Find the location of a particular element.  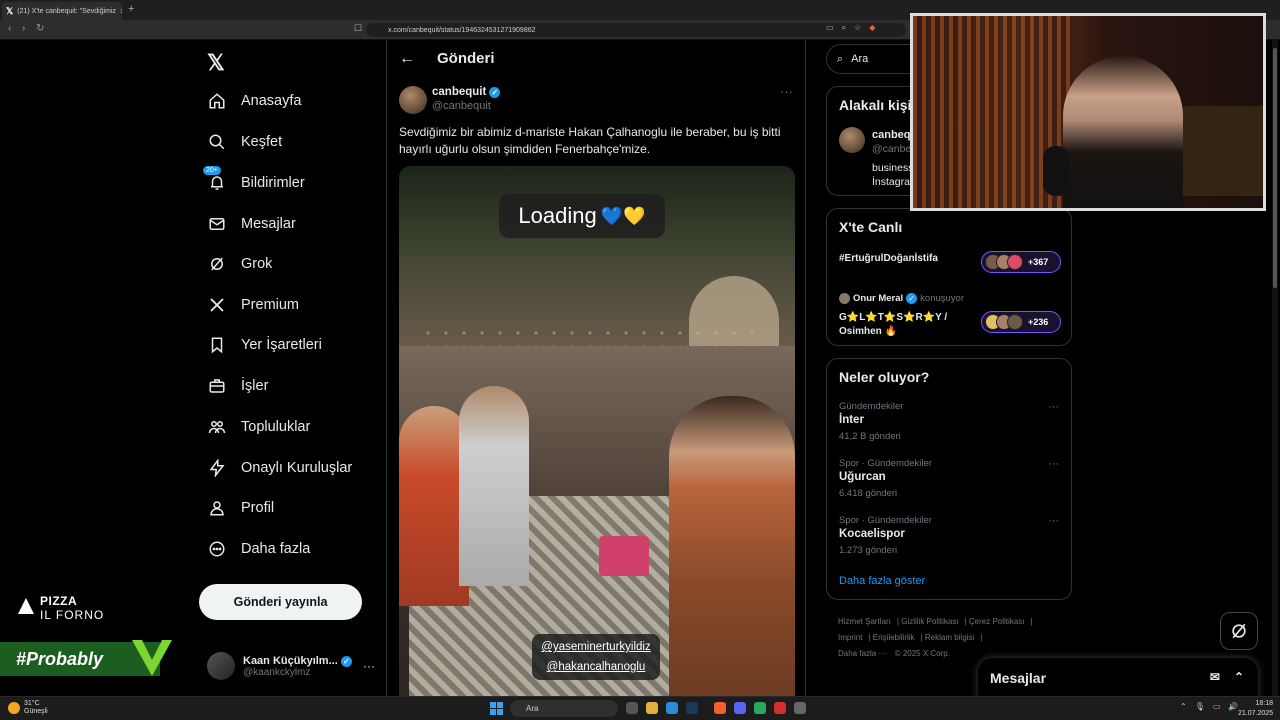

sidebar-item-messages: Mesajlar is located at coordinates (251, 224).